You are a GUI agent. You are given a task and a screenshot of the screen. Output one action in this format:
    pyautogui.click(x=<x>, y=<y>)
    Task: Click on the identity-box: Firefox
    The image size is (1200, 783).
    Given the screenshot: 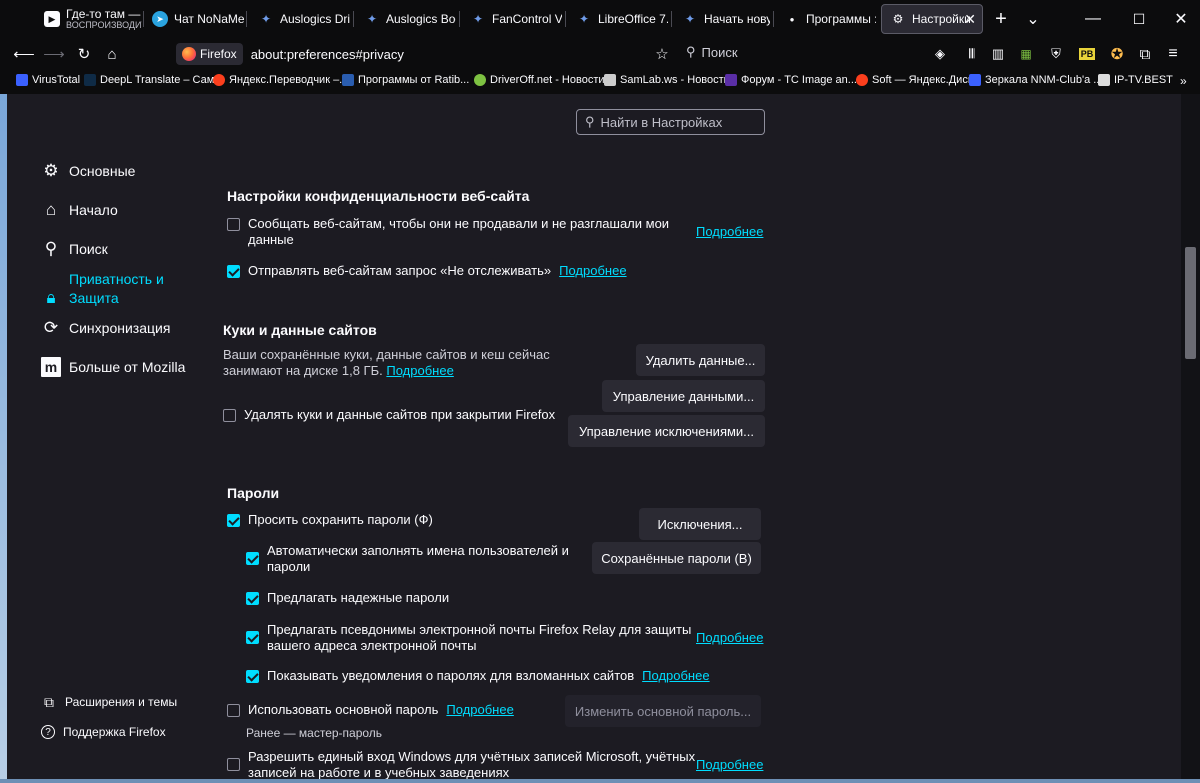 What is the action you would take?
    pyautogui.click(x=209, y=54)
    